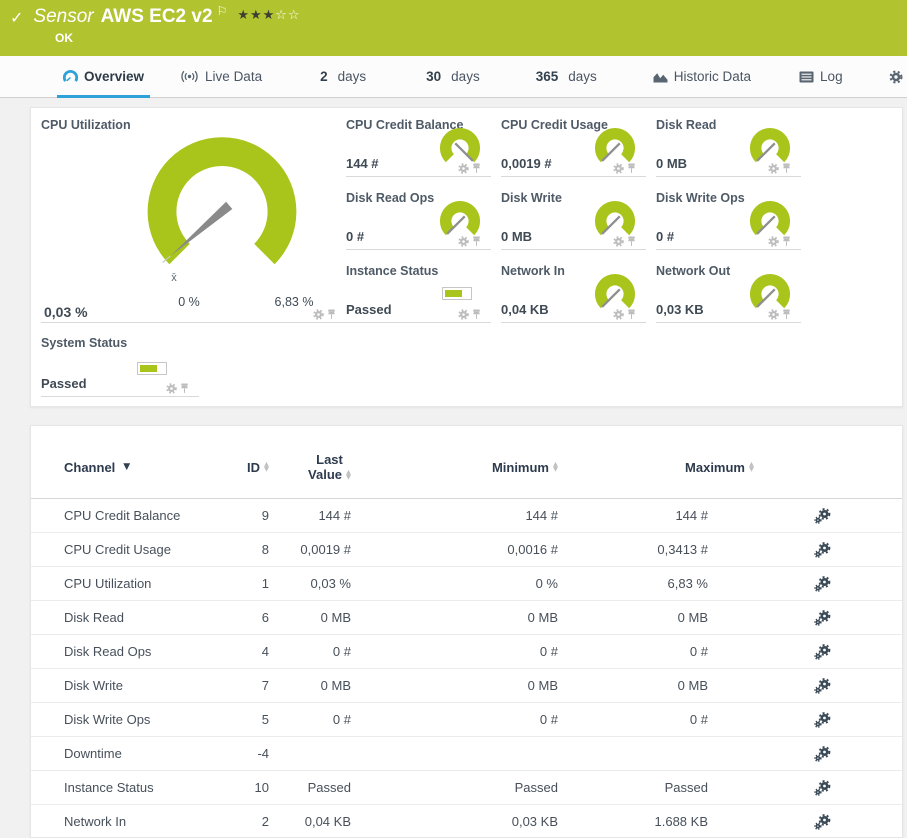 This screenshot has height=838, width=907. Describe the element at coordinates (681, 821) in the screenshot. I see `channel-maximum: 1.688 KB` at that location.